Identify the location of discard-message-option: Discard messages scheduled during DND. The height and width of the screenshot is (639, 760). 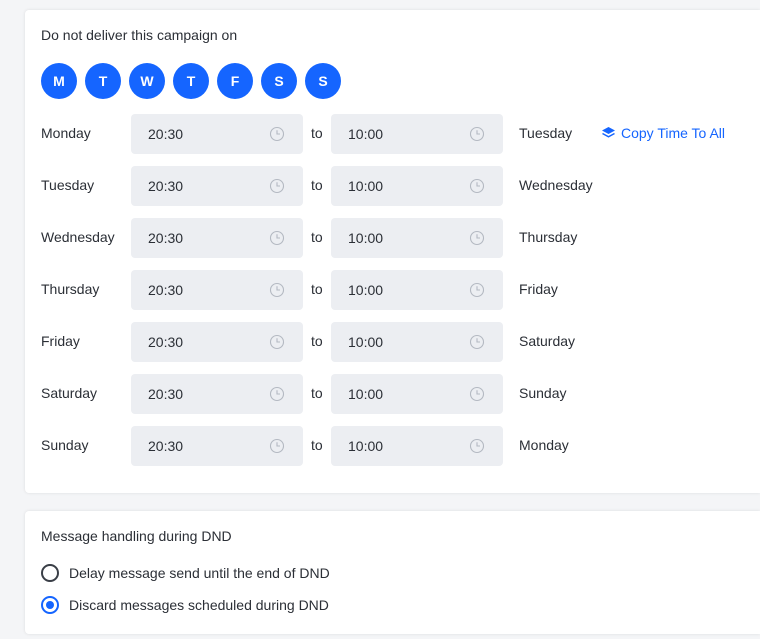
(185, 605).